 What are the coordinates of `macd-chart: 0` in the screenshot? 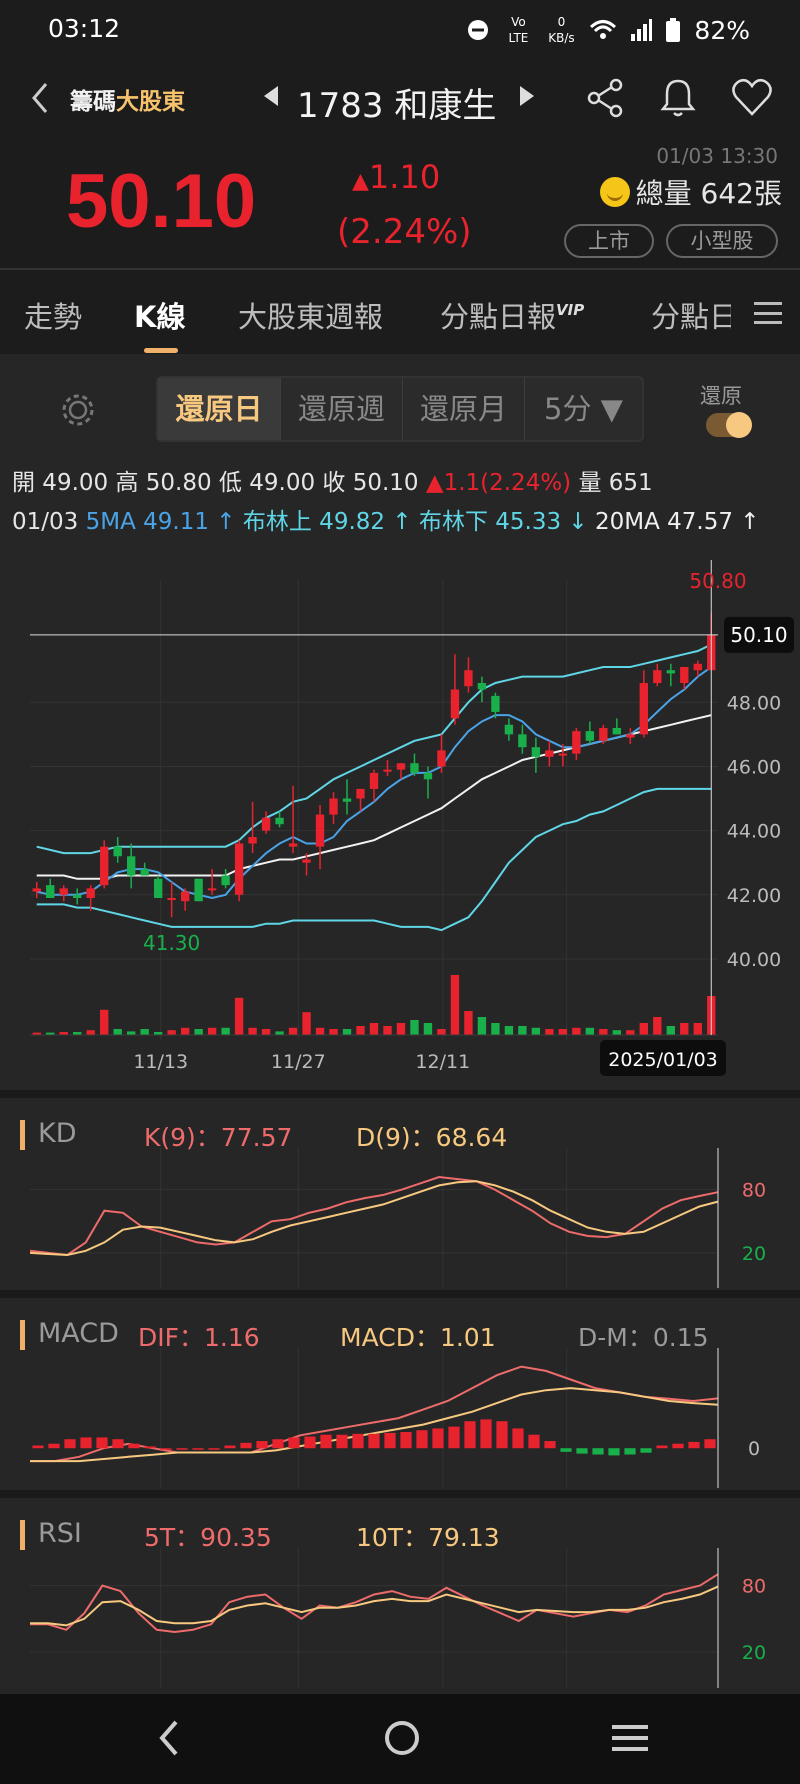 It's located at (400, 1418).